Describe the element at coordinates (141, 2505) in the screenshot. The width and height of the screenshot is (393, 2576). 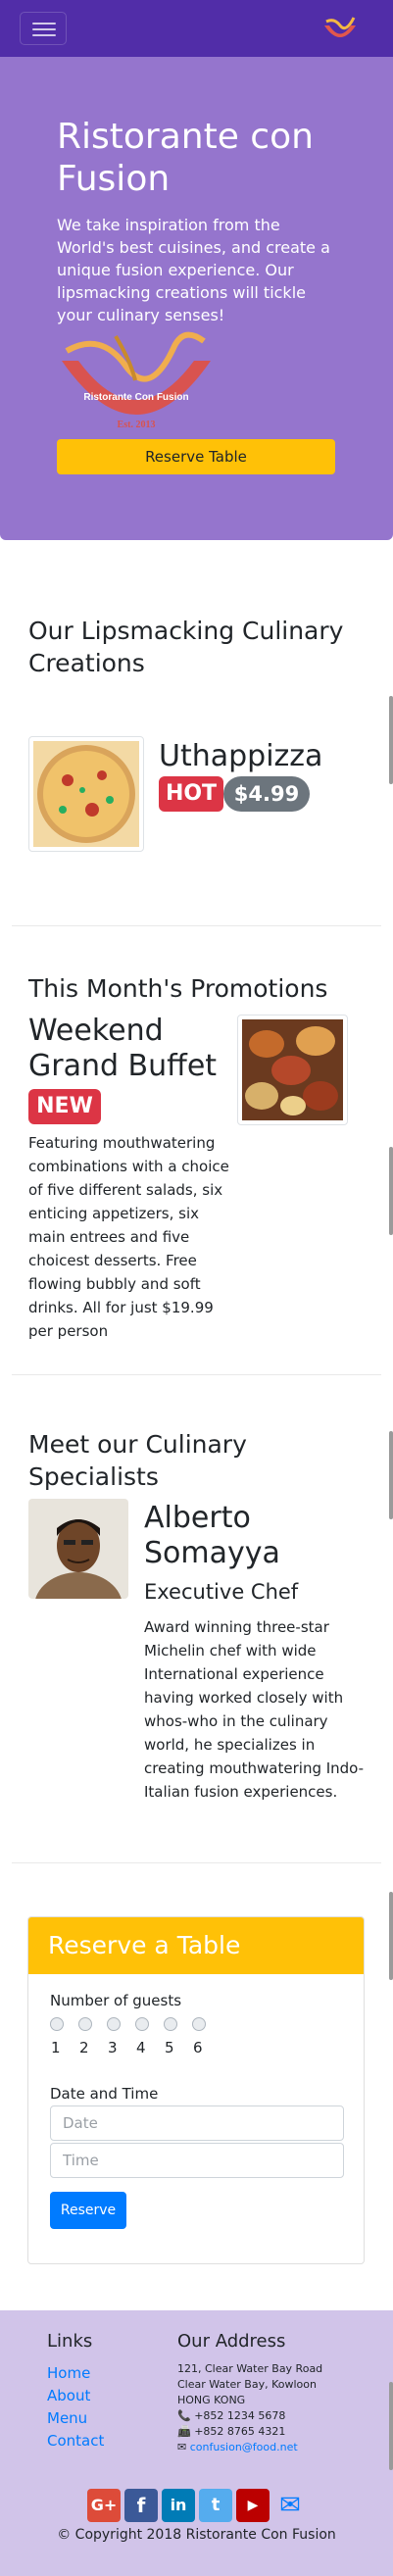
I see `facebook-icon: f` at that location.